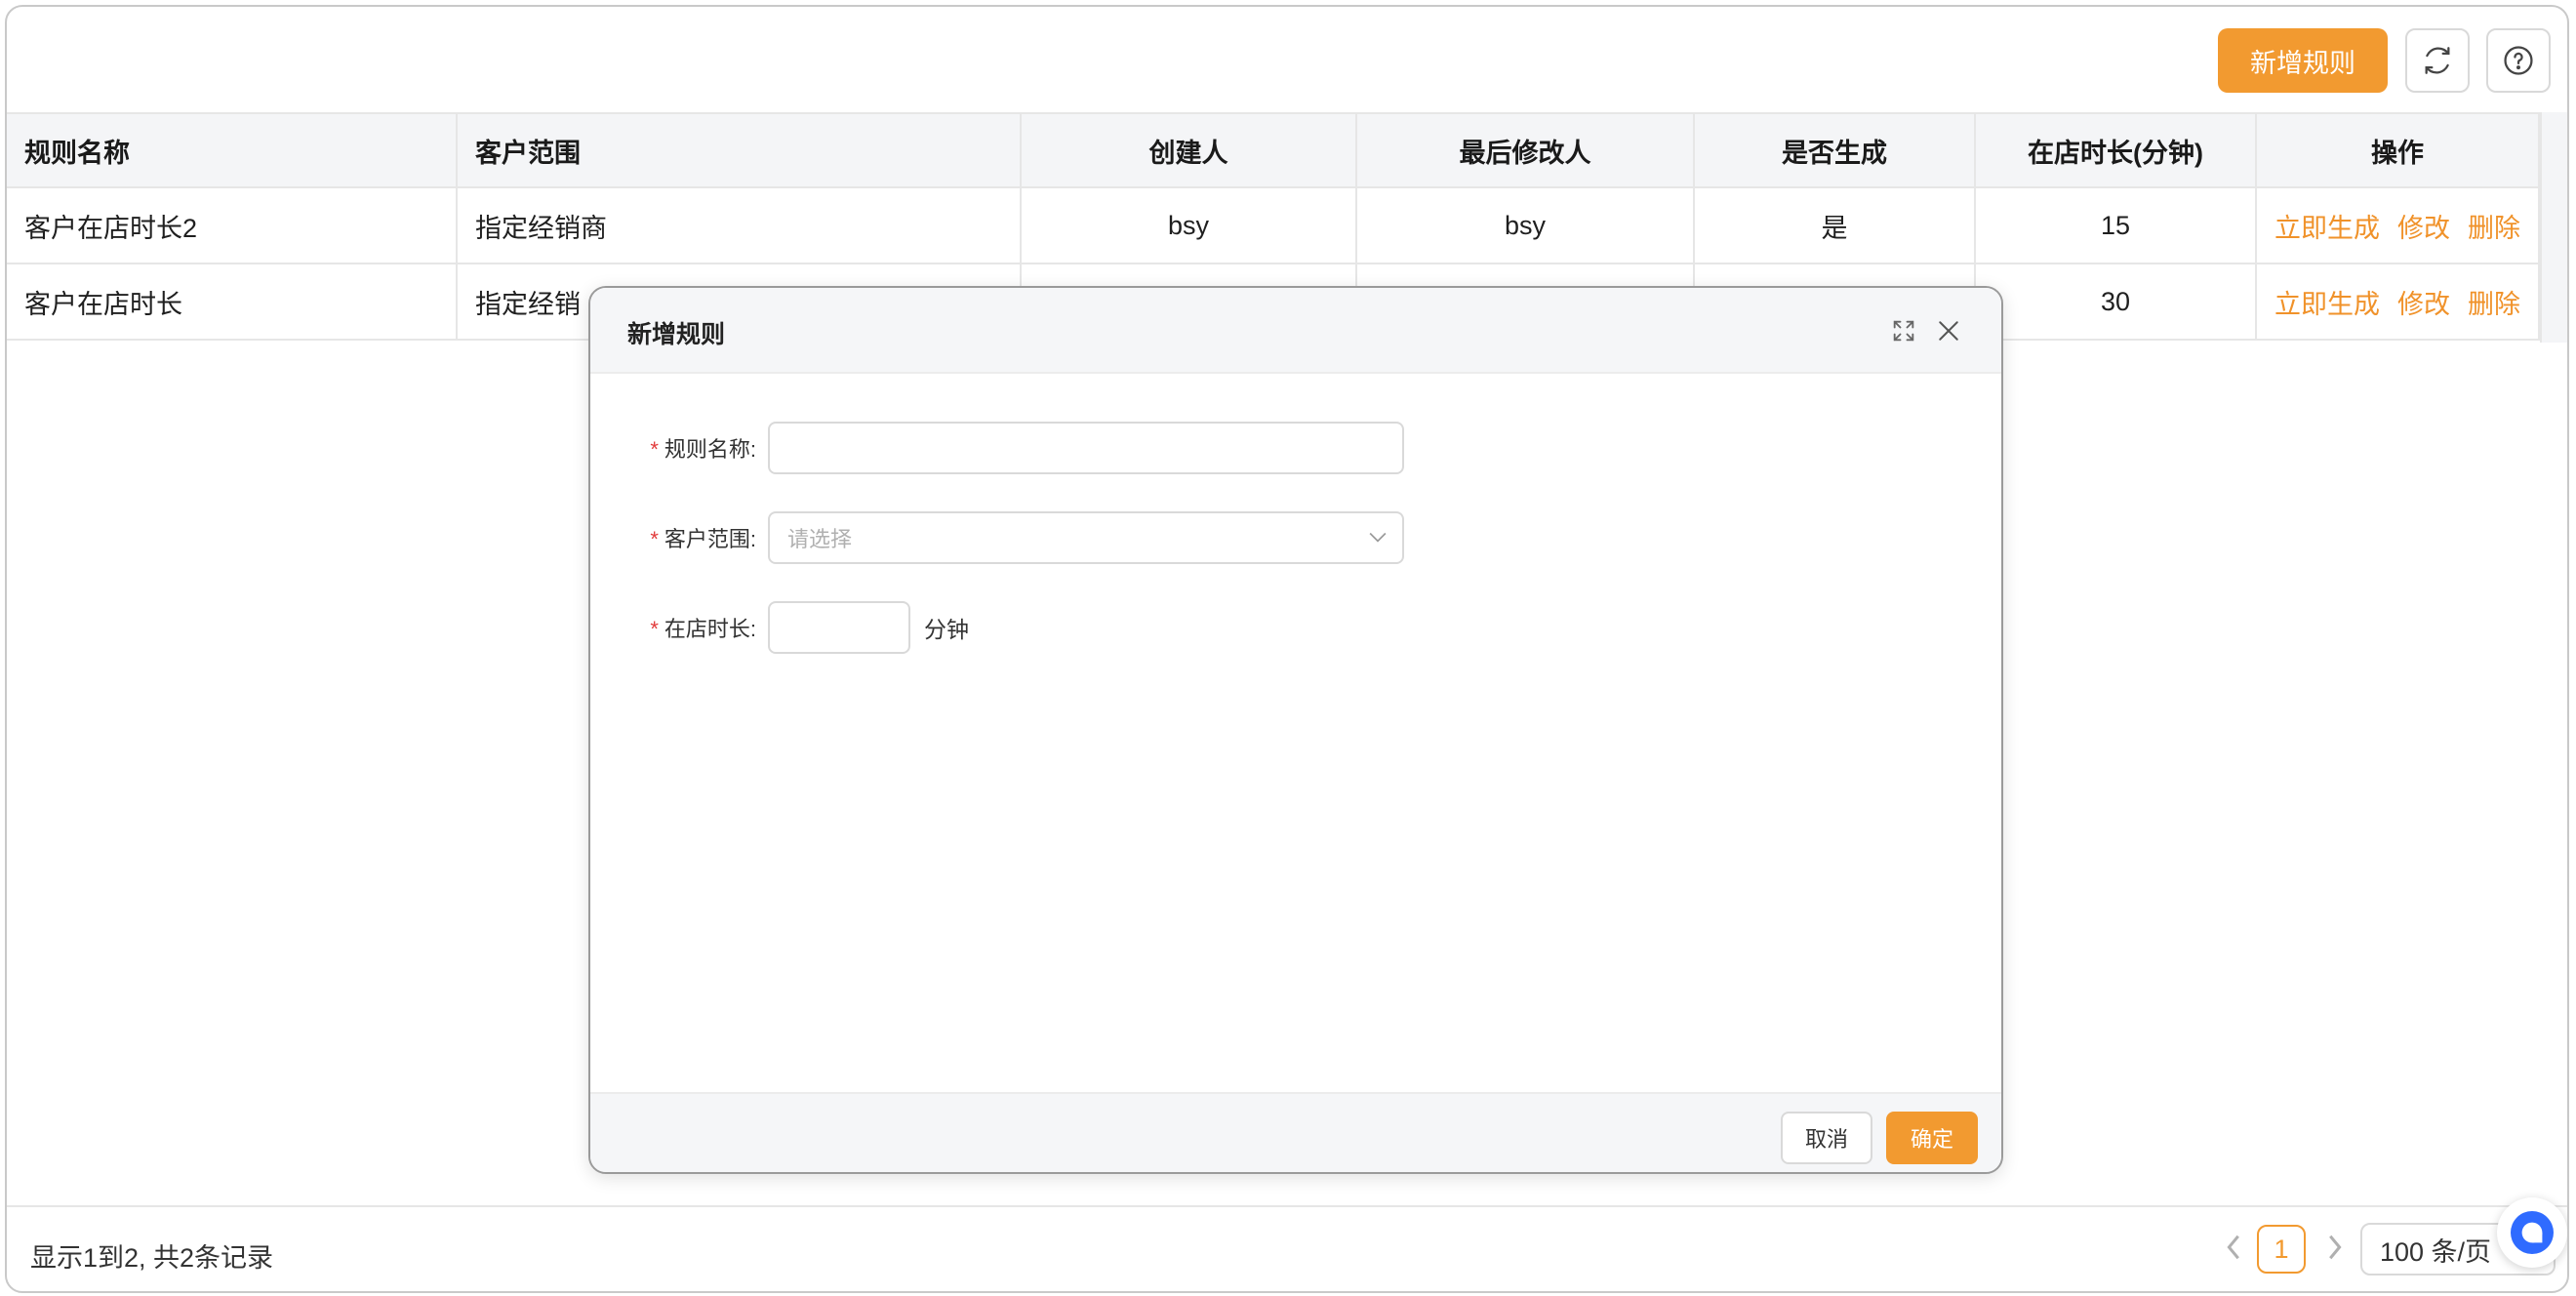 The height and width of the screenshot is (1296, 2576). I want to click on help-button, so click(2518, 61).